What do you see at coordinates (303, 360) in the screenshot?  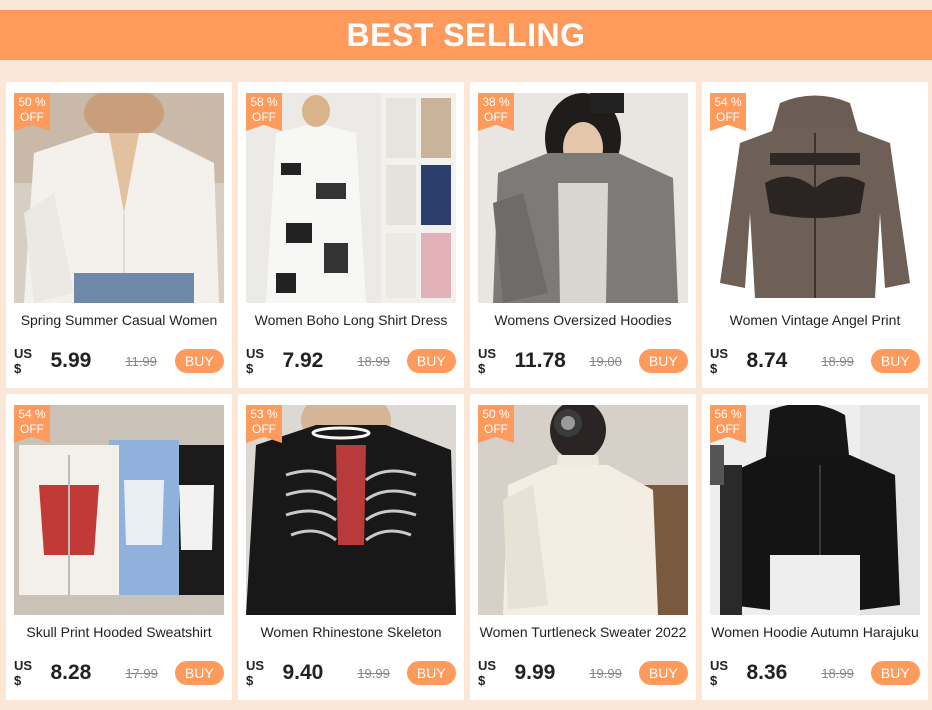 I see `sale-price: 7.92` at bounding box center [303, 360].